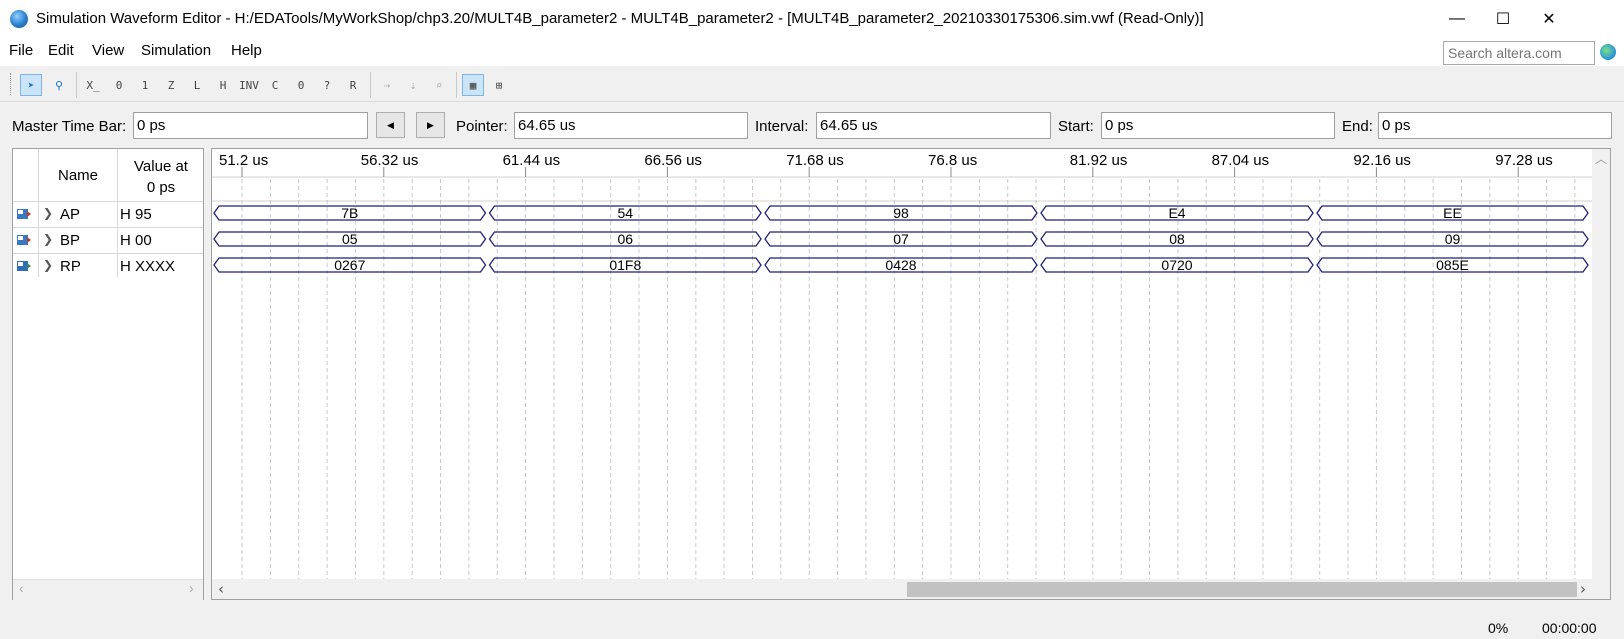  I want to click on invert-icon: INV, so click(249, 85).